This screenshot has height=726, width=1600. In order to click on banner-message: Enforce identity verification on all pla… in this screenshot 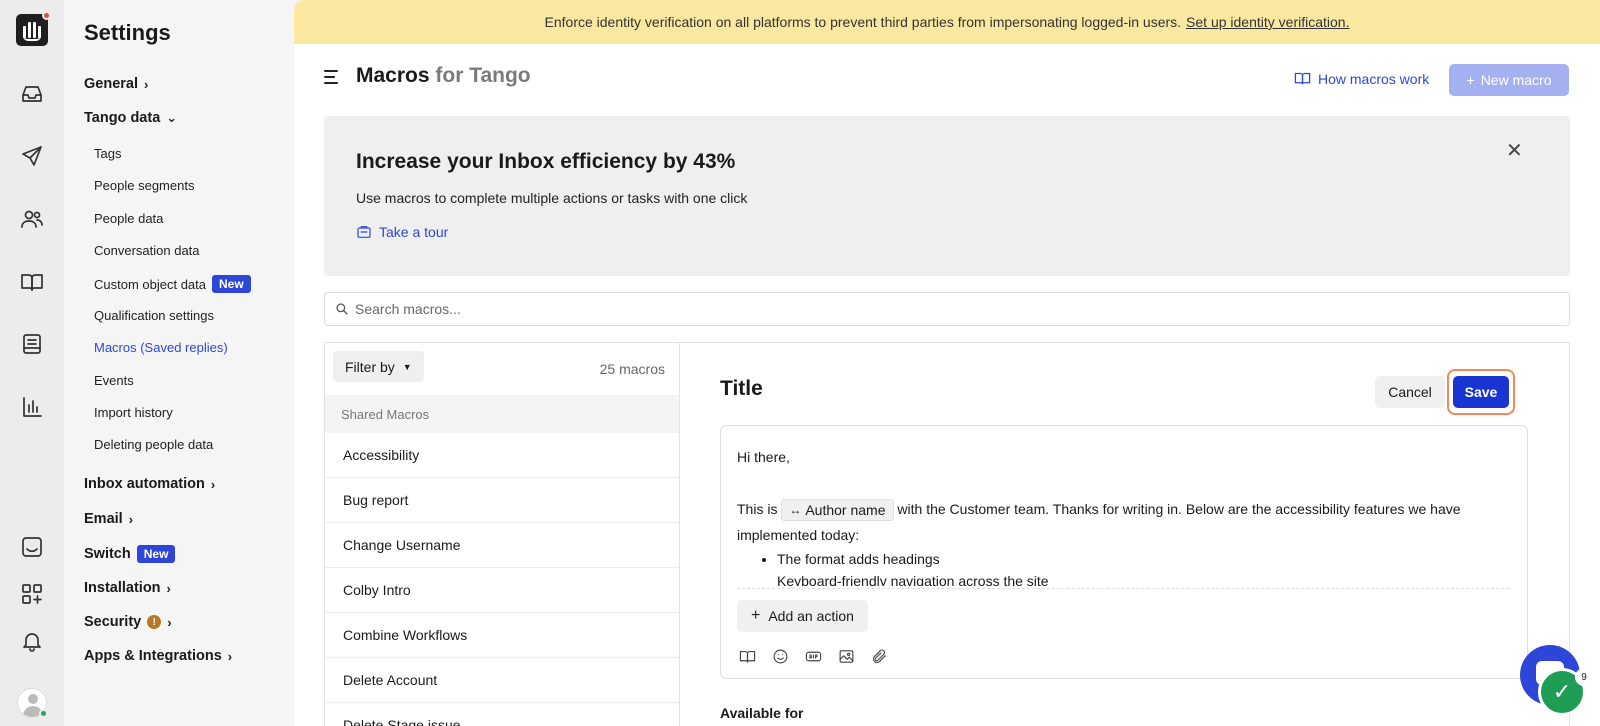, I will do `click(863, 22)`.